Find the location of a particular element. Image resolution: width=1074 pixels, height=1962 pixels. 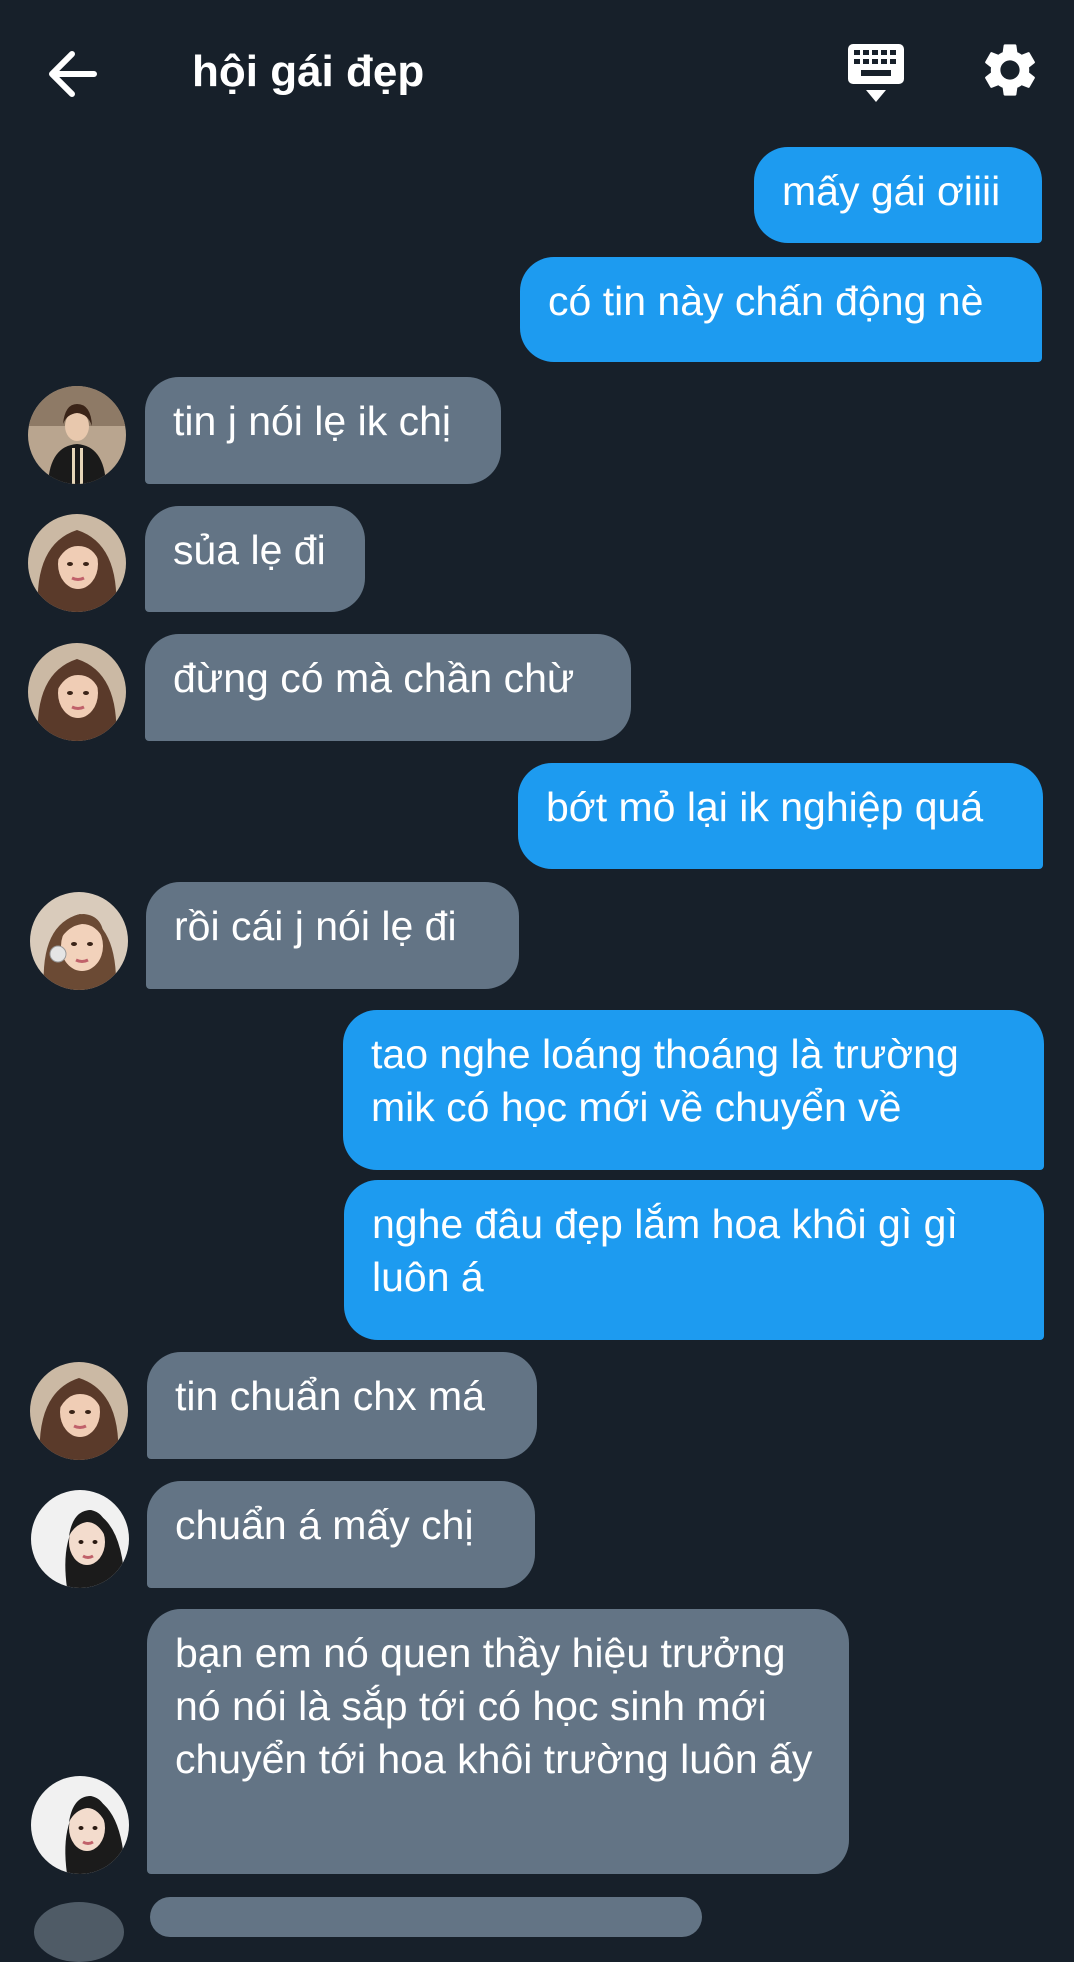

avatar-c is located at coordinates (79, 941).